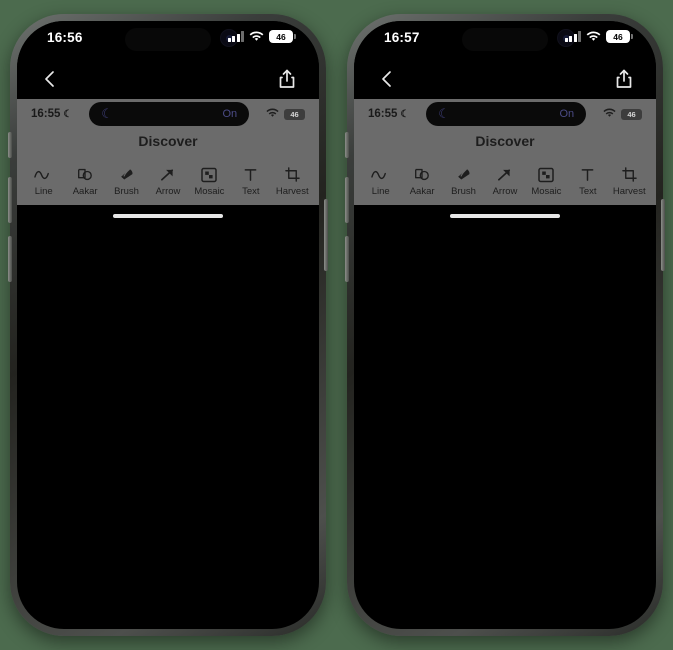 The width and height of the screenshot is (673, 650). I want to click on shapes-icon, so click(422, 175).